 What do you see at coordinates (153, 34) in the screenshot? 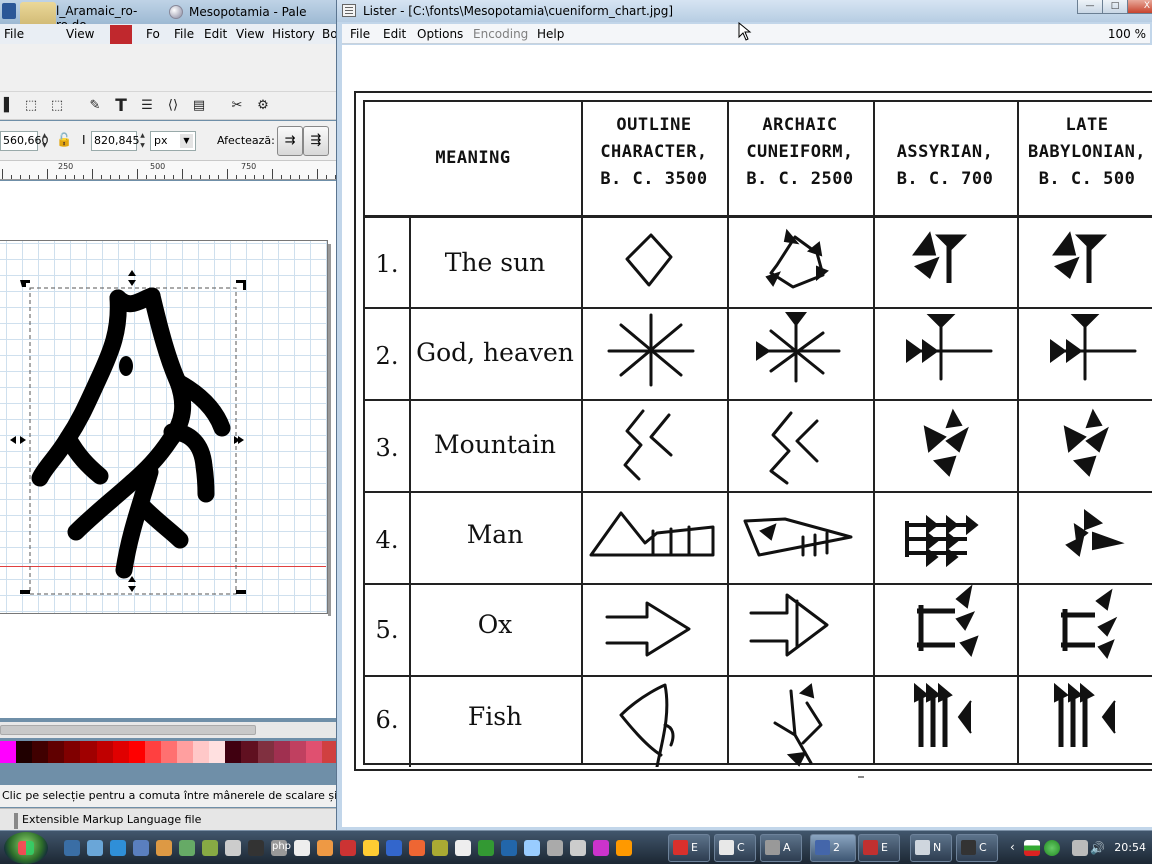
I see `menu-format: Fo` at bounding box center [153, 34].